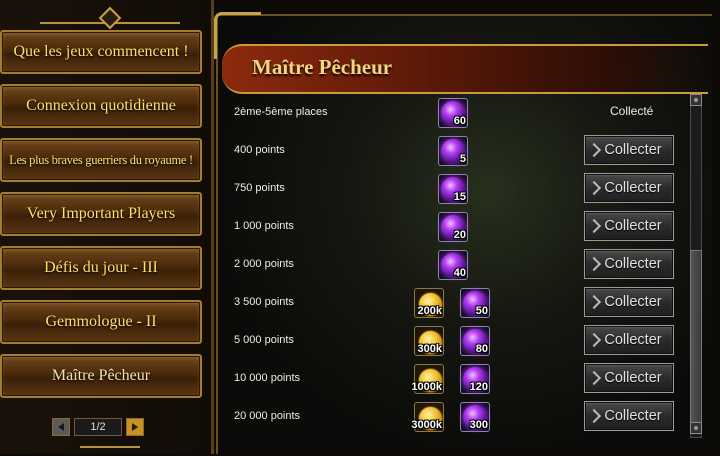 The image size is (720, 456). I want to click on reward-threshold-label: 20 000 points, so click(267, 416).